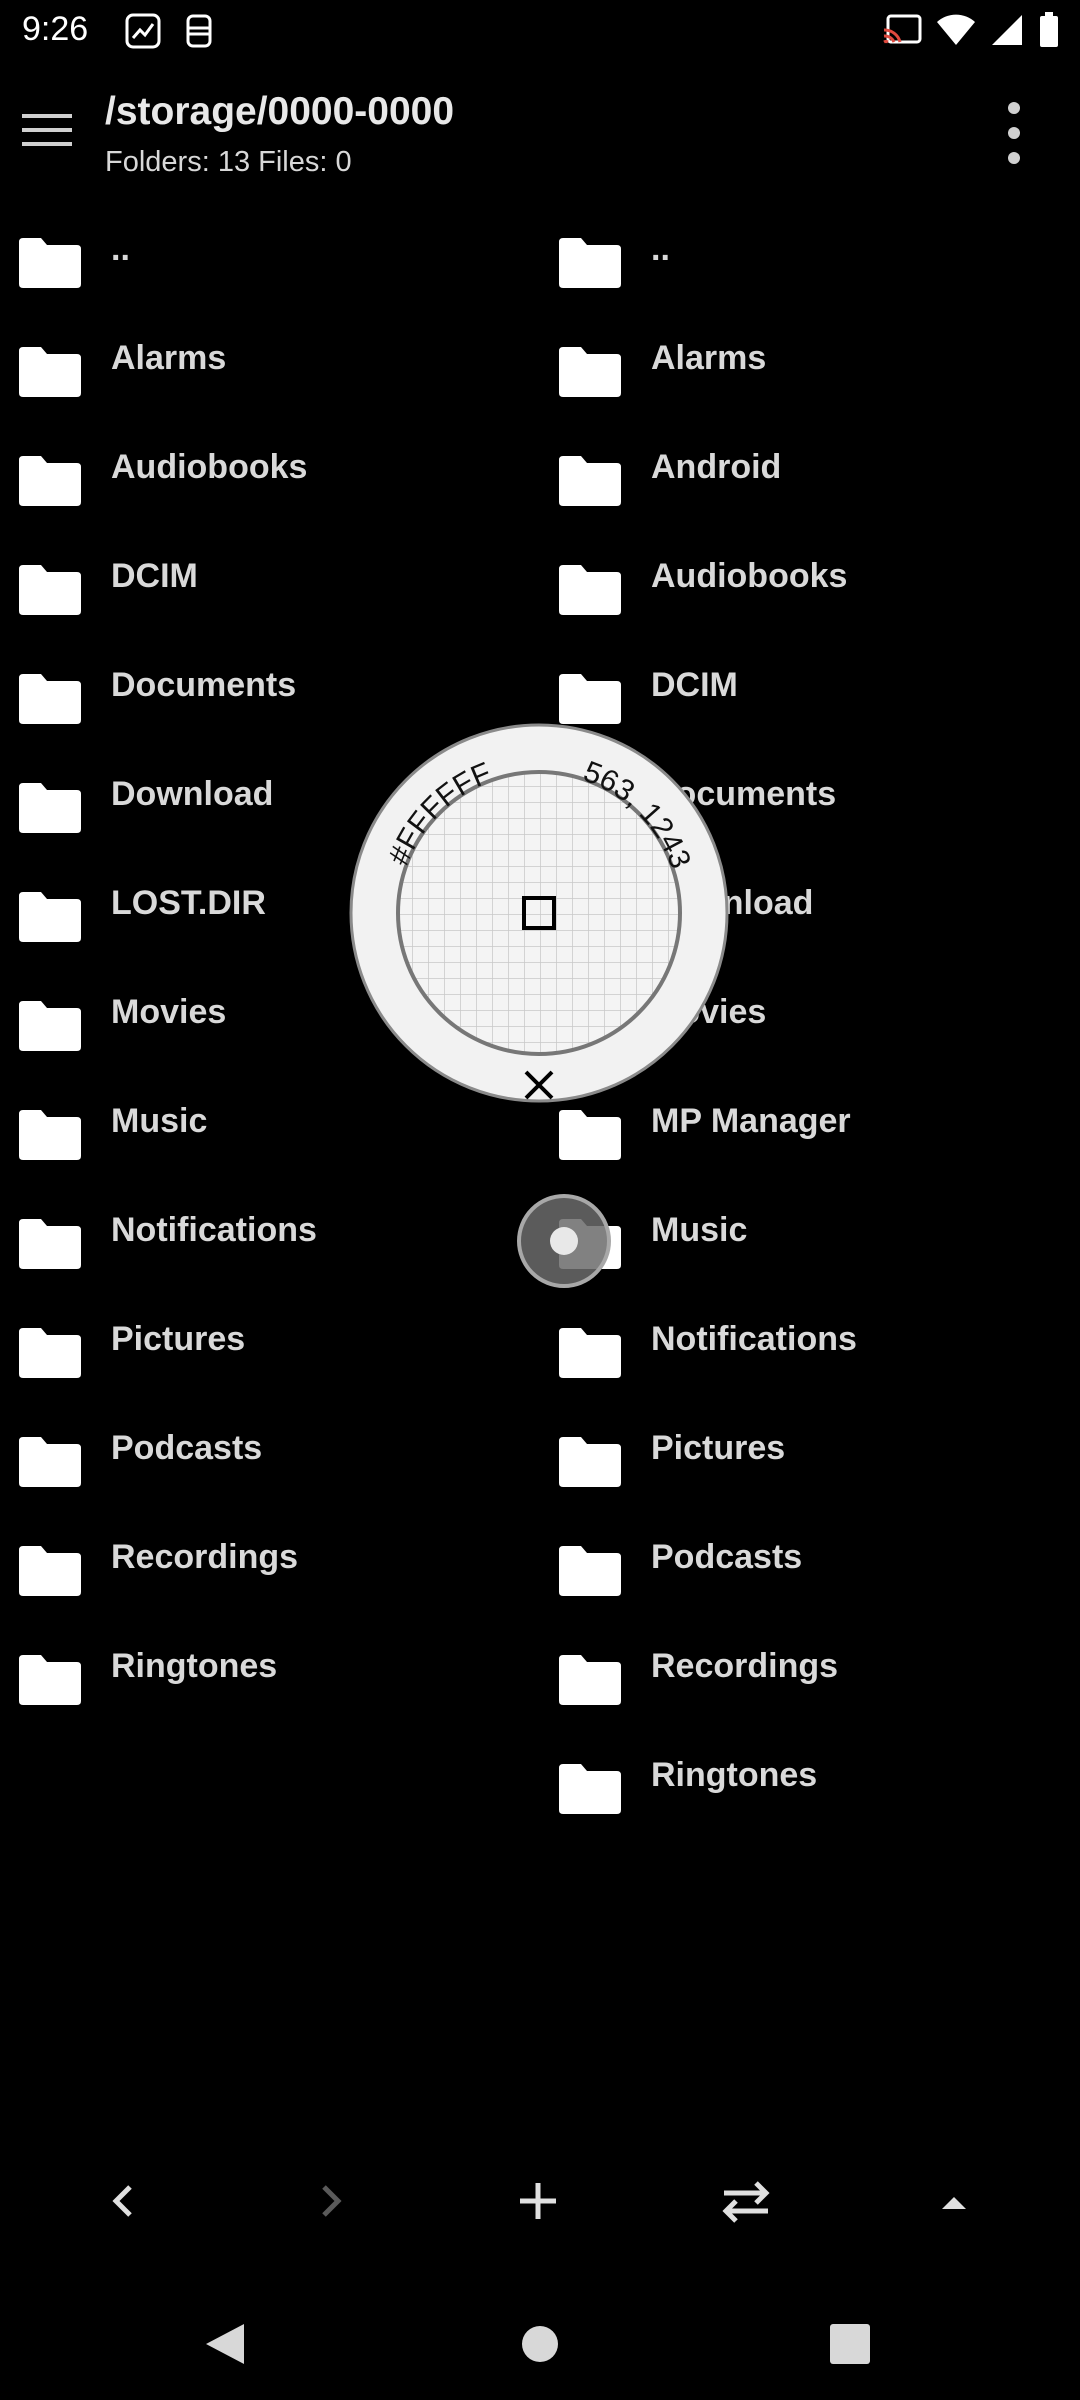 The width and height of the screenshot is (1080, 2400). Describe the element at coordinates (1007, 32) in the screenshot. I see `signal-icon` at that location.